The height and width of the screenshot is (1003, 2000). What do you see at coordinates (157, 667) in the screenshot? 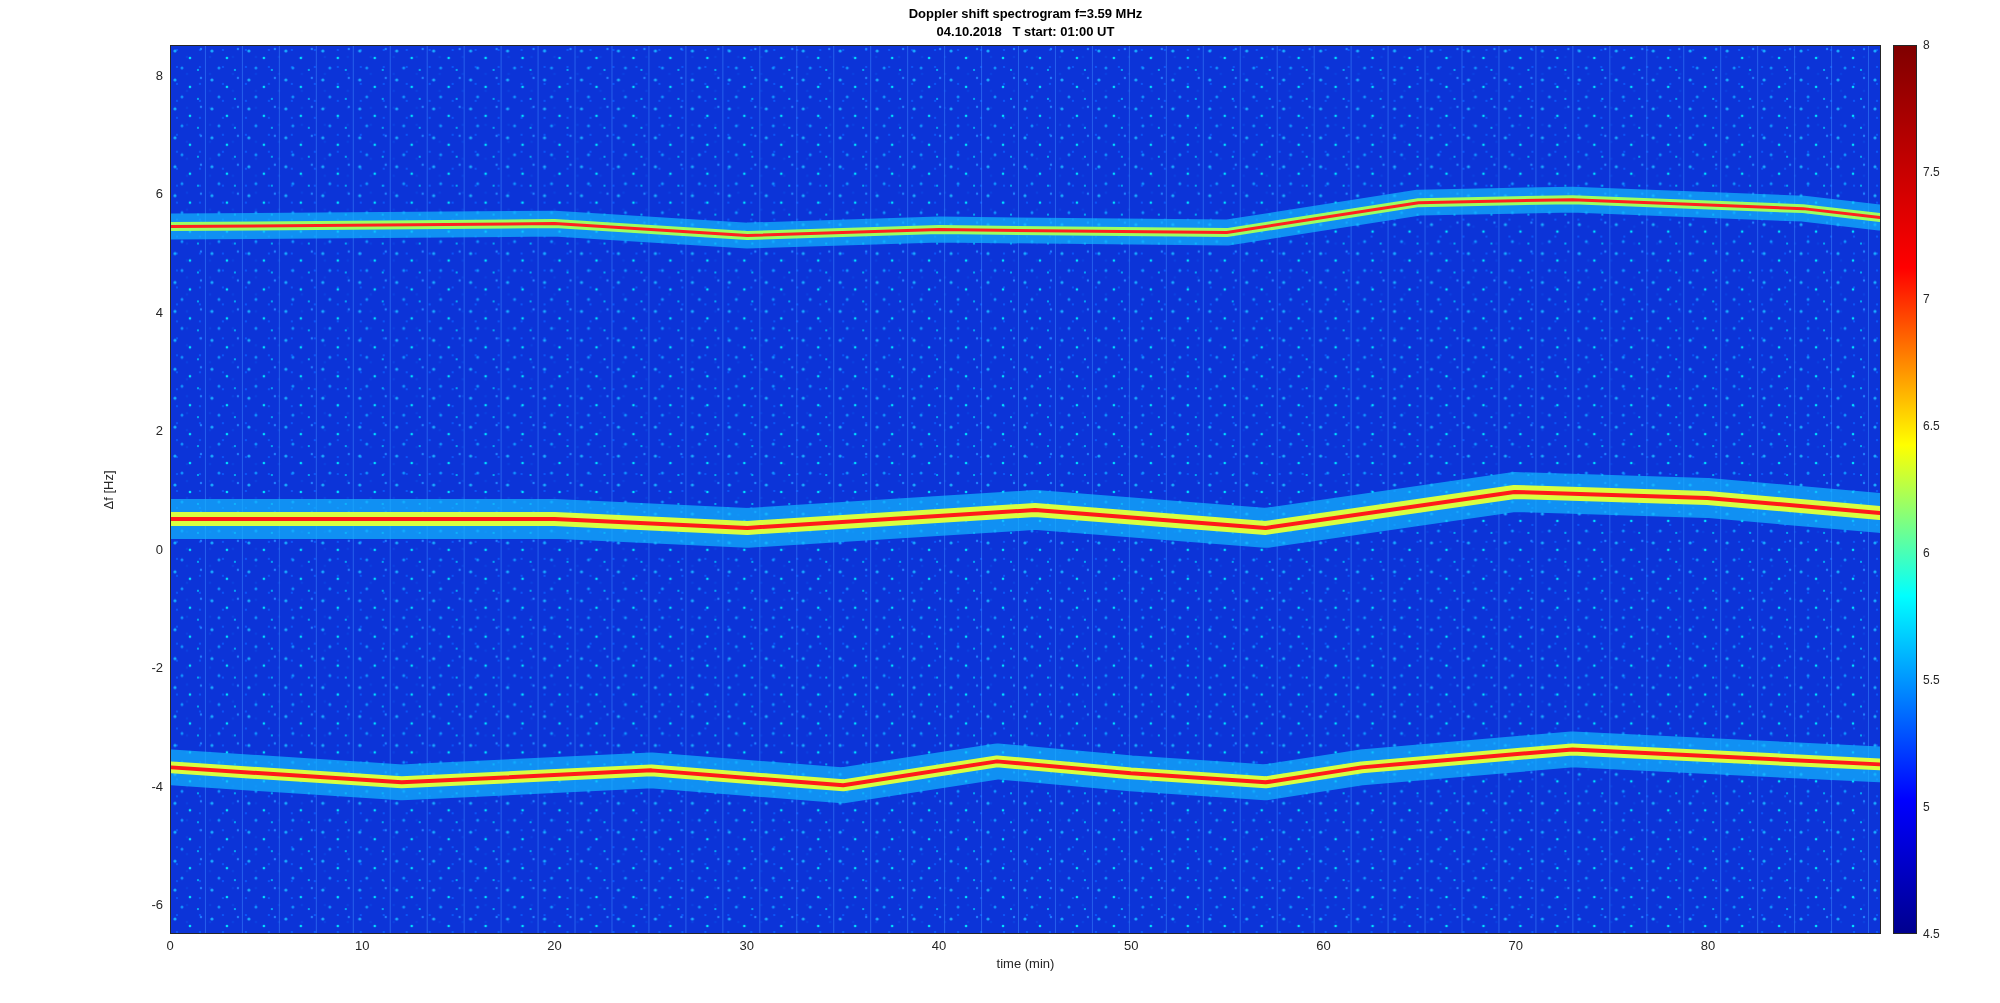
I see `tick-label: -2` at bounding box center [157, 667].